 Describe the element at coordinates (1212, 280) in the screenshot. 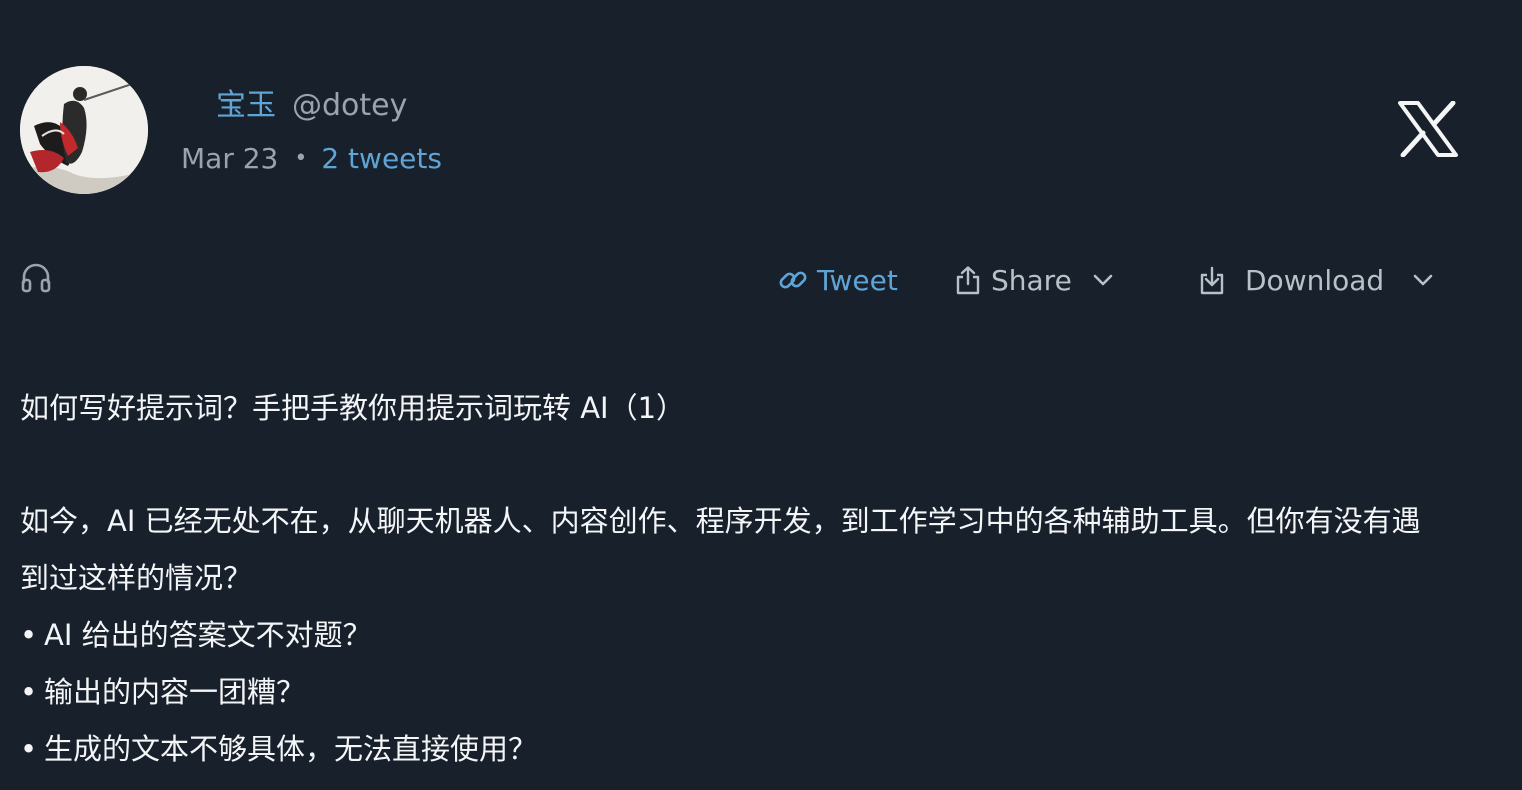

I see `download-icon` at that location.